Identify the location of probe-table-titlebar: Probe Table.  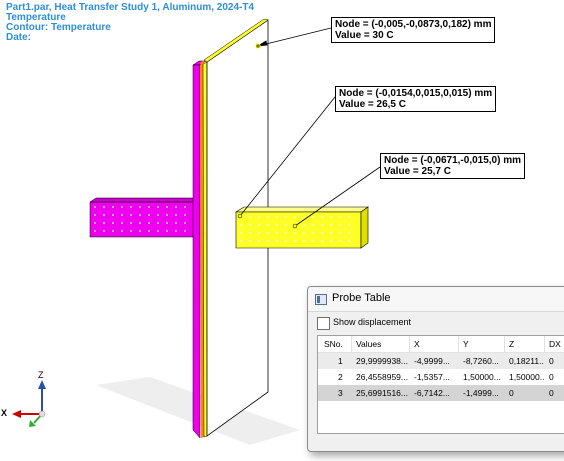
(436, 299).